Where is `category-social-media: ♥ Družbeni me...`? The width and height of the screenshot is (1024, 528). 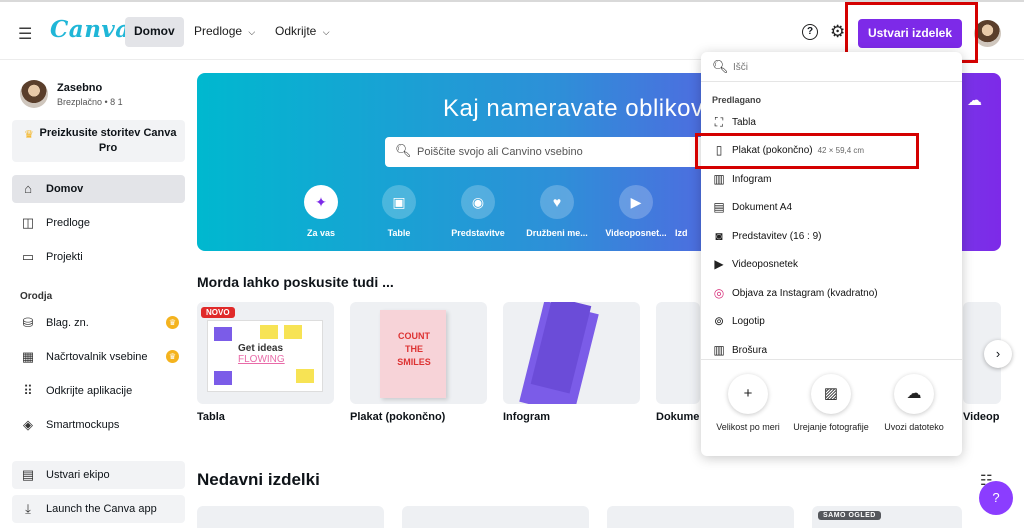
category-social-media: ♥ Družbeni me... is located at coordinates (557, 211).